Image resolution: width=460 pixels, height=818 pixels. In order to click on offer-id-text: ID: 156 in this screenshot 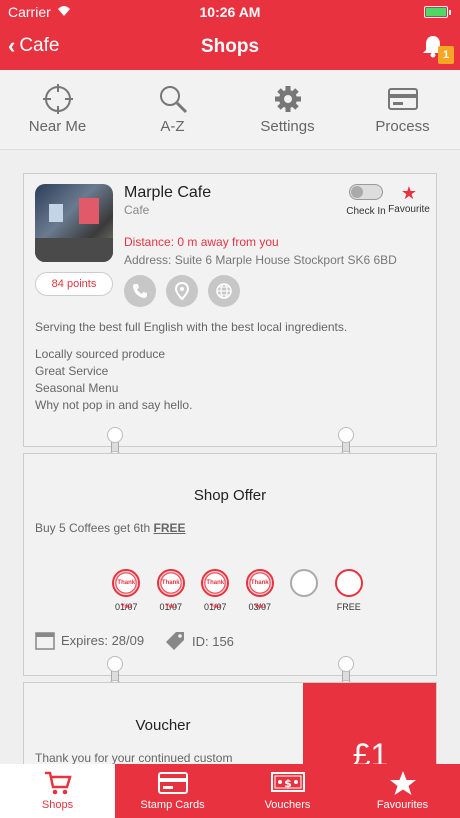, I will do `click(213, 641)`.